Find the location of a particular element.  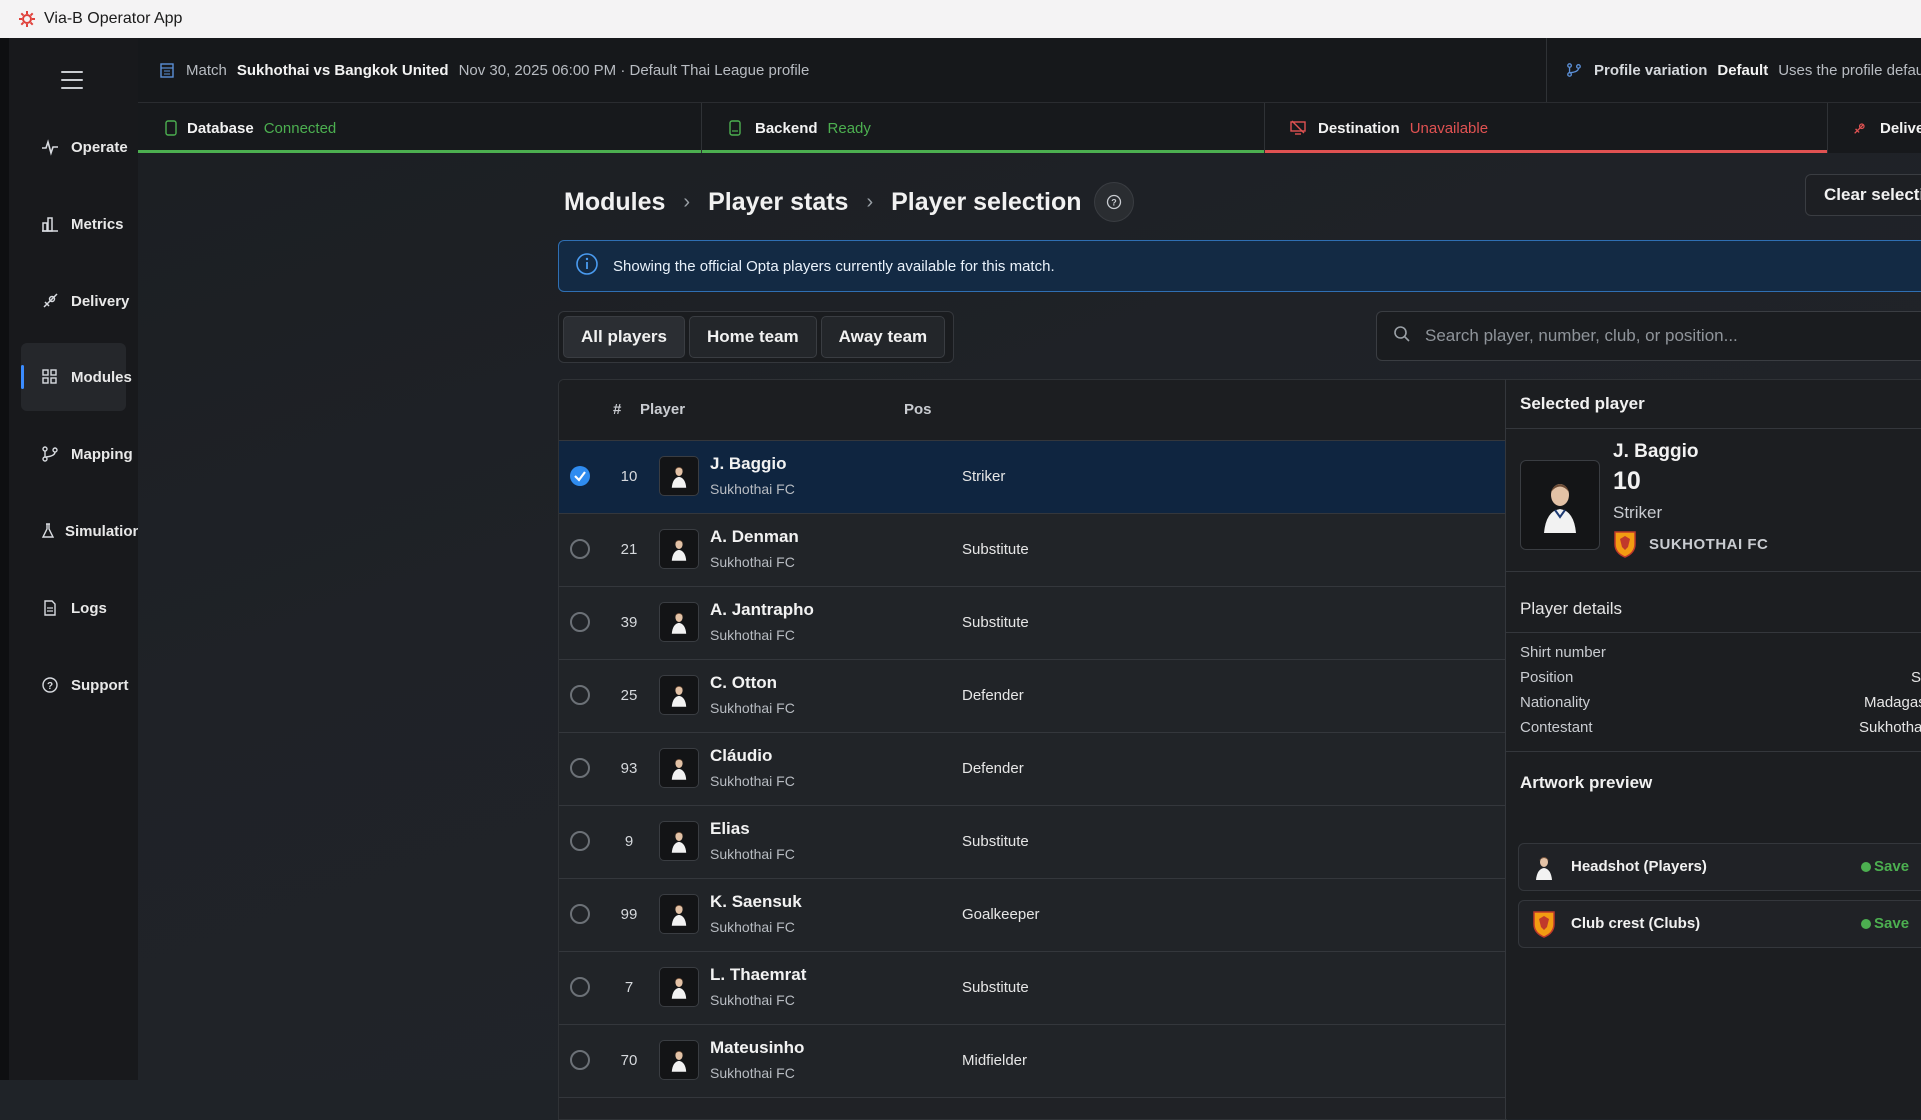

player-name: Cláudio is located at coordinates (741, 755).